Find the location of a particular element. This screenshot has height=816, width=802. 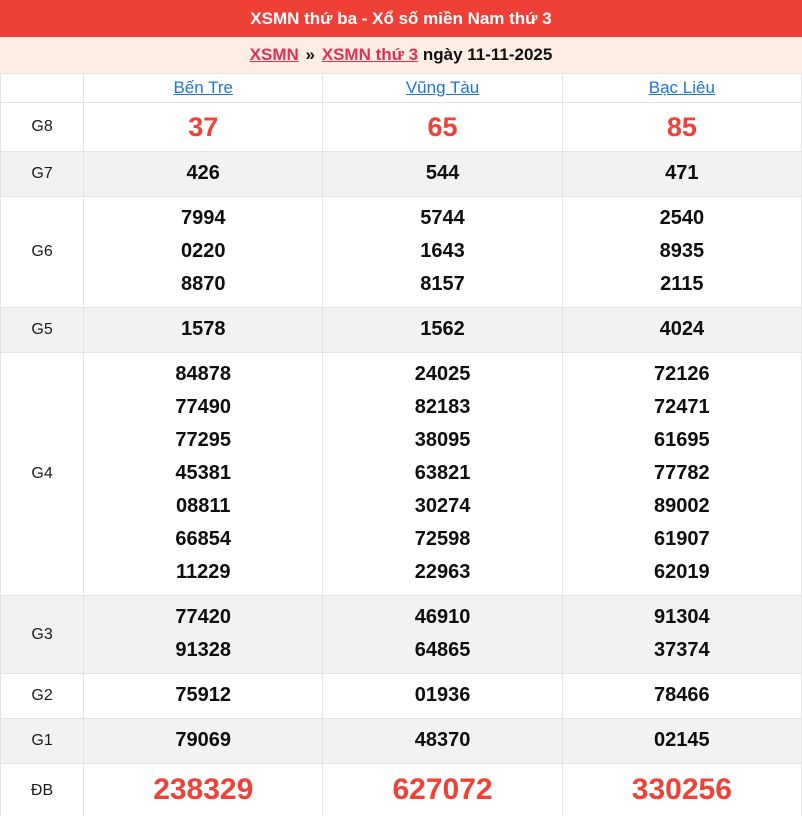

breadcrumb: XSMN » XSMN thứ 3 ngày 11-11-2025 is located at coordinates (401, 55).